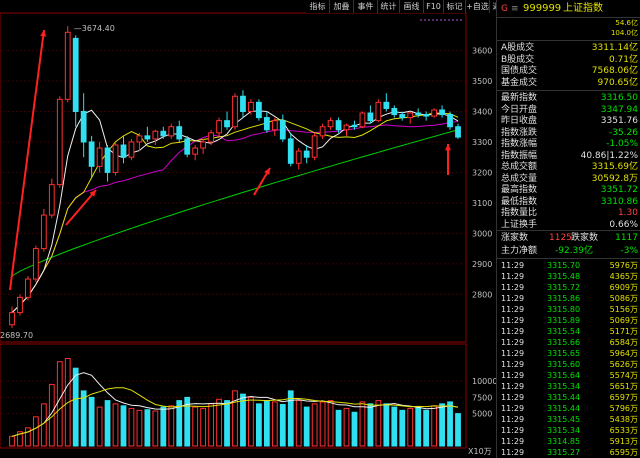 Image resolution: width=640 pixels, height=458 pixels. I want to click on tick-row: 11:29 3315.44 5796万, so click(568, 408).